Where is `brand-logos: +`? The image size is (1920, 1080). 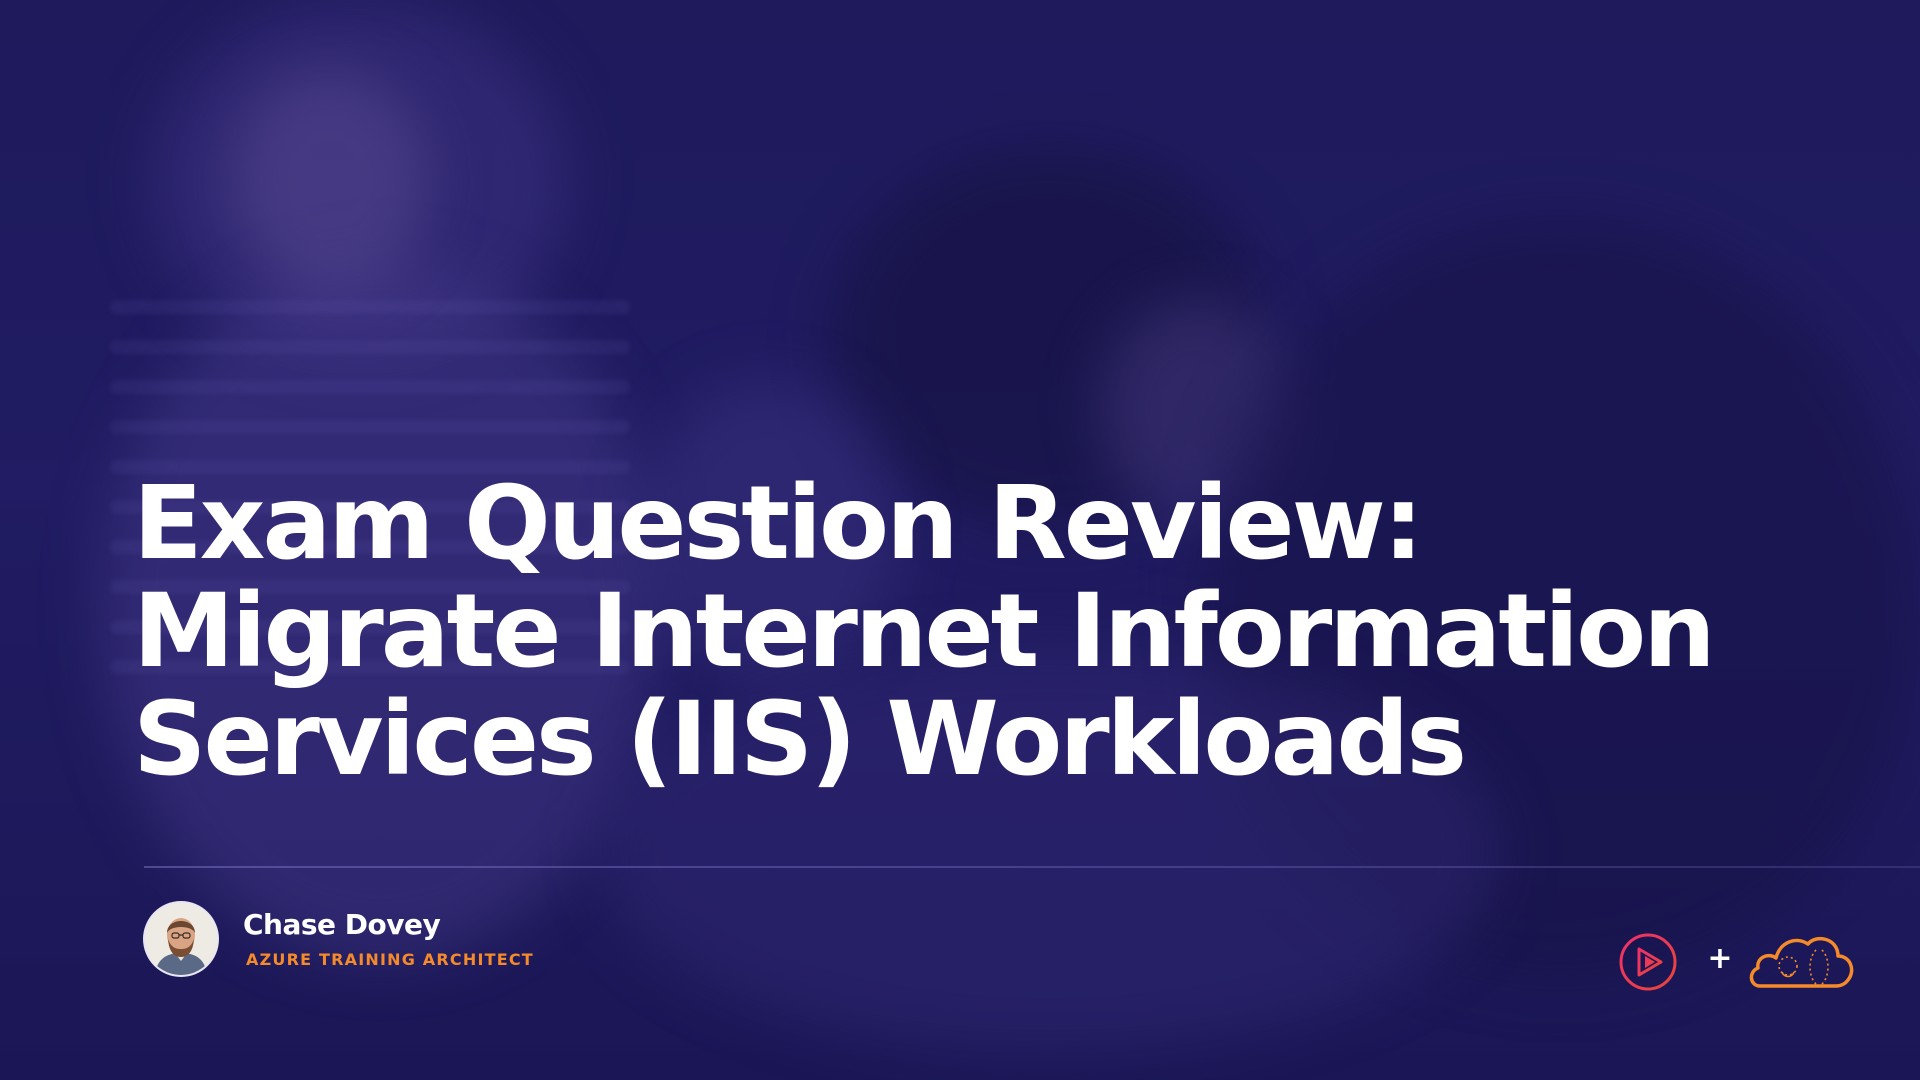
brand-logos: + is located at coordinates (1737, 961).